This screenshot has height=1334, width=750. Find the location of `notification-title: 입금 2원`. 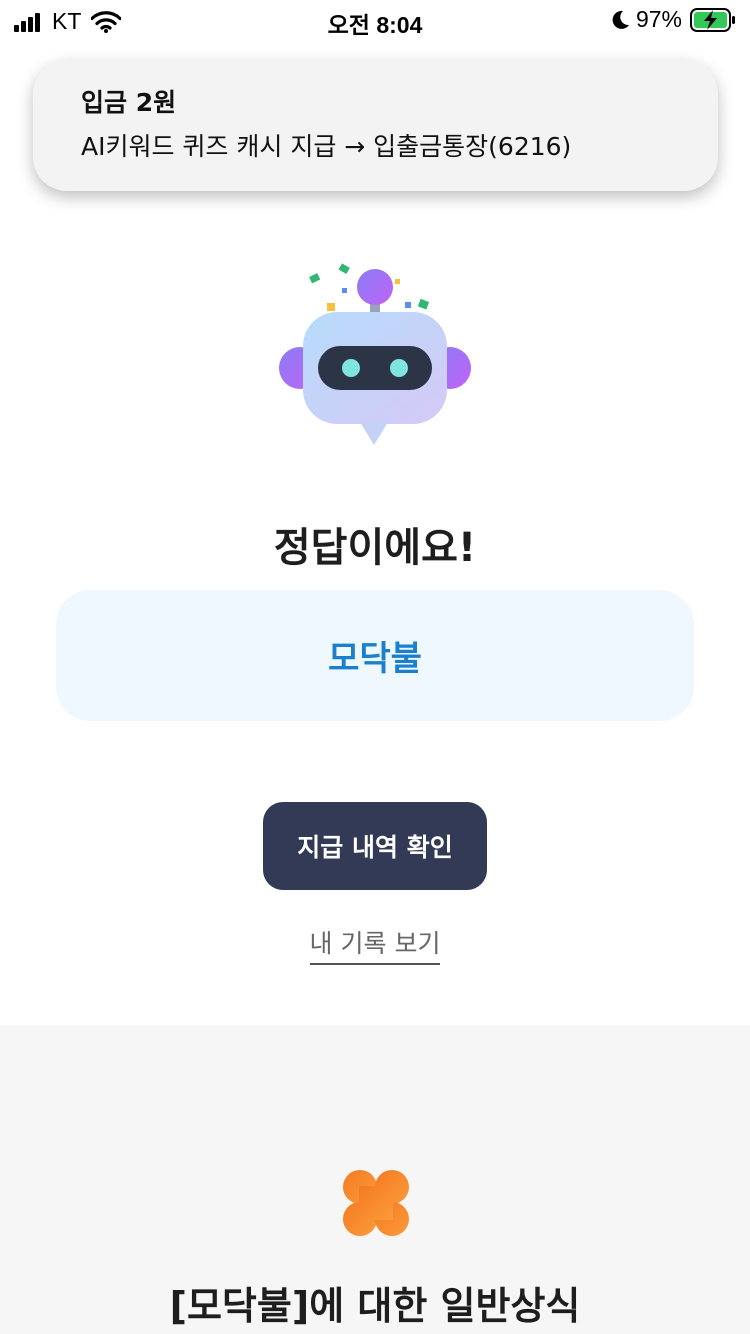

notification-title: 입금 2원 is located at coordinates (129, 102).